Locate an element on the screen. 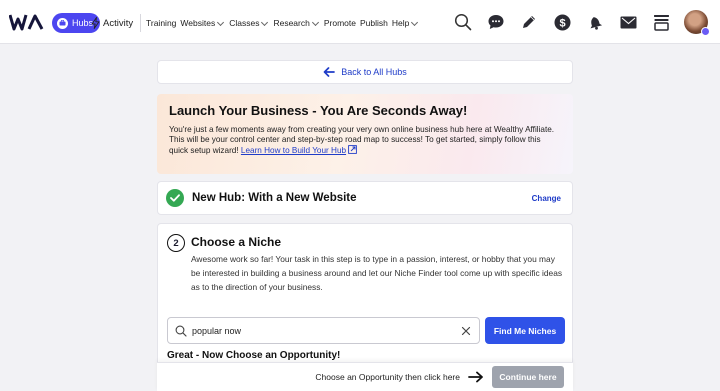  nav-item-websites: Websites is located at coordinates (202, 23).